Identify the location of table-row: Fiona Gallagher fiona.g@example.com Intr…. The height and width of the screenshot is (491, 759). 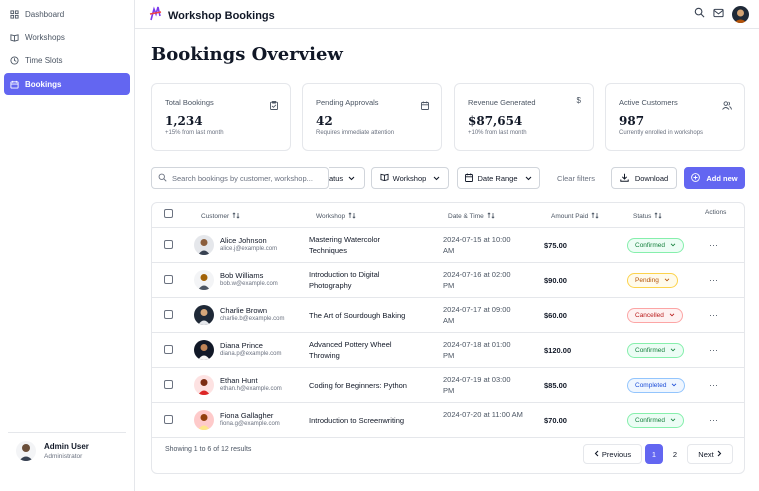
(448, 420).